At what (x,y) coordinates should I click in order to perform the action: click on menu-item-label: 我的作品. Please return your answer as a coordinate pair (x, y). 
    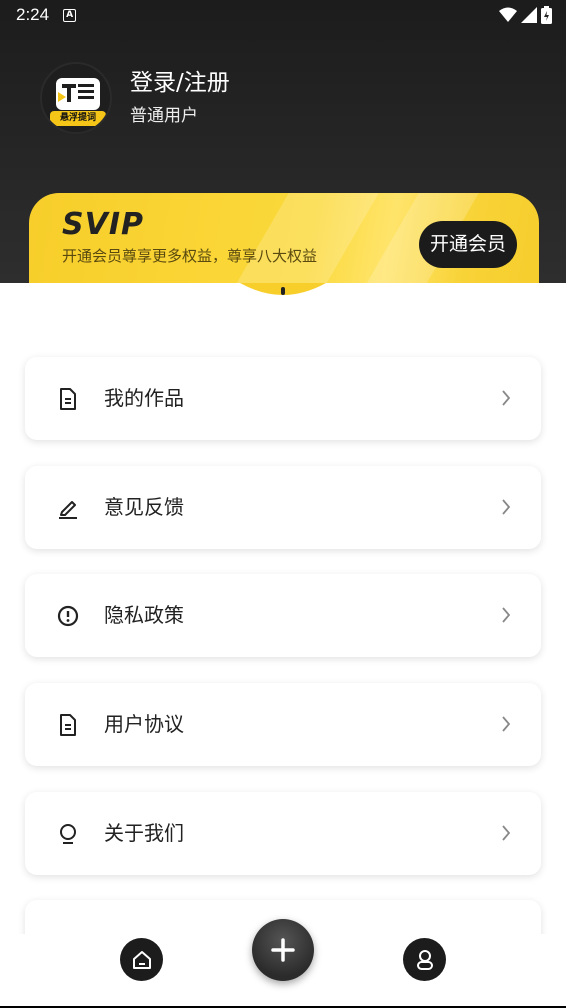
    Looking at the image, I should click on (144, 398).